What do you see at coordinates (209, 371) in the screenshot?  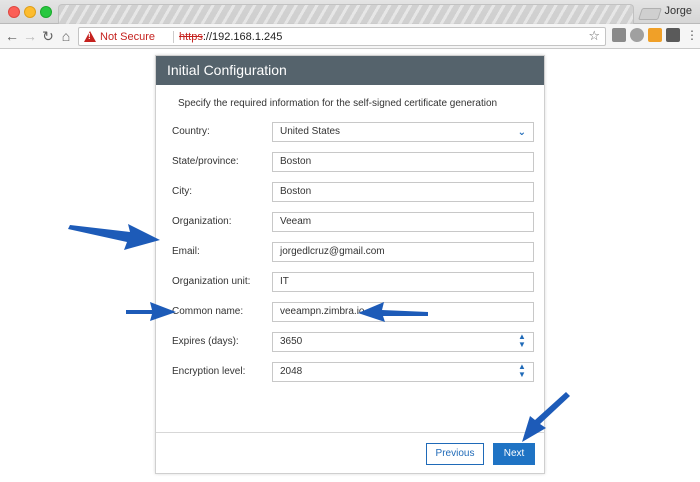 I see `encryption-label: Encryption level:` at bounding box center [209, 371].